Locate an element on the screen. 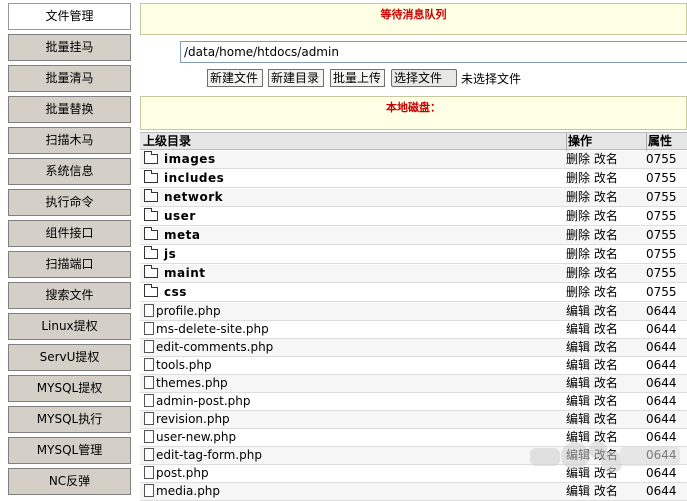 Image resolution: width=687 pixels, height=501 pixels. sidebar-item-batch-inject: 批量挂马 is located at coordinates (69, 47).